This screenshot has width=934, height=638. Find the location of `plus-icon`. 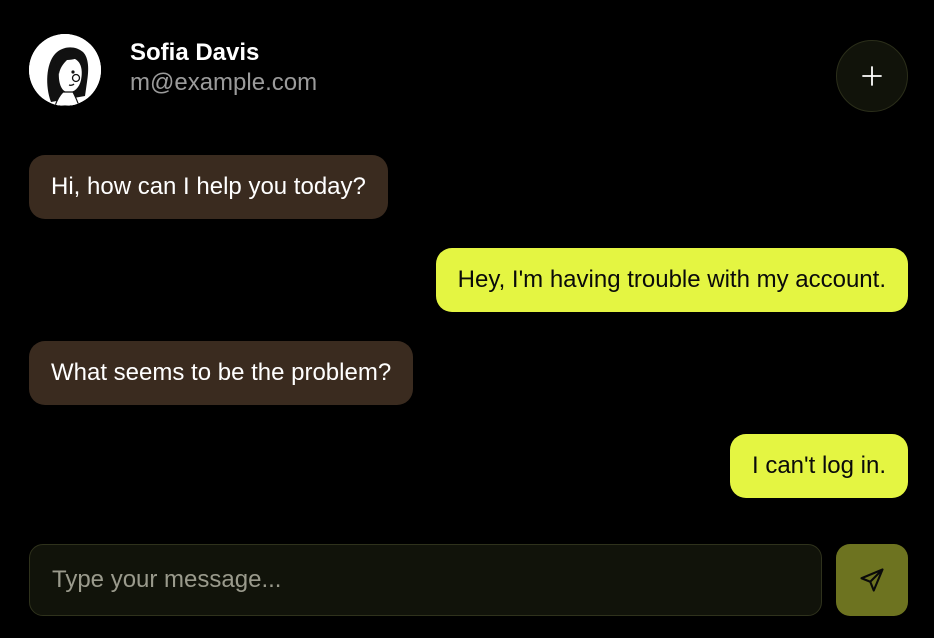

plus-icon is located at coordinates (872, 76).